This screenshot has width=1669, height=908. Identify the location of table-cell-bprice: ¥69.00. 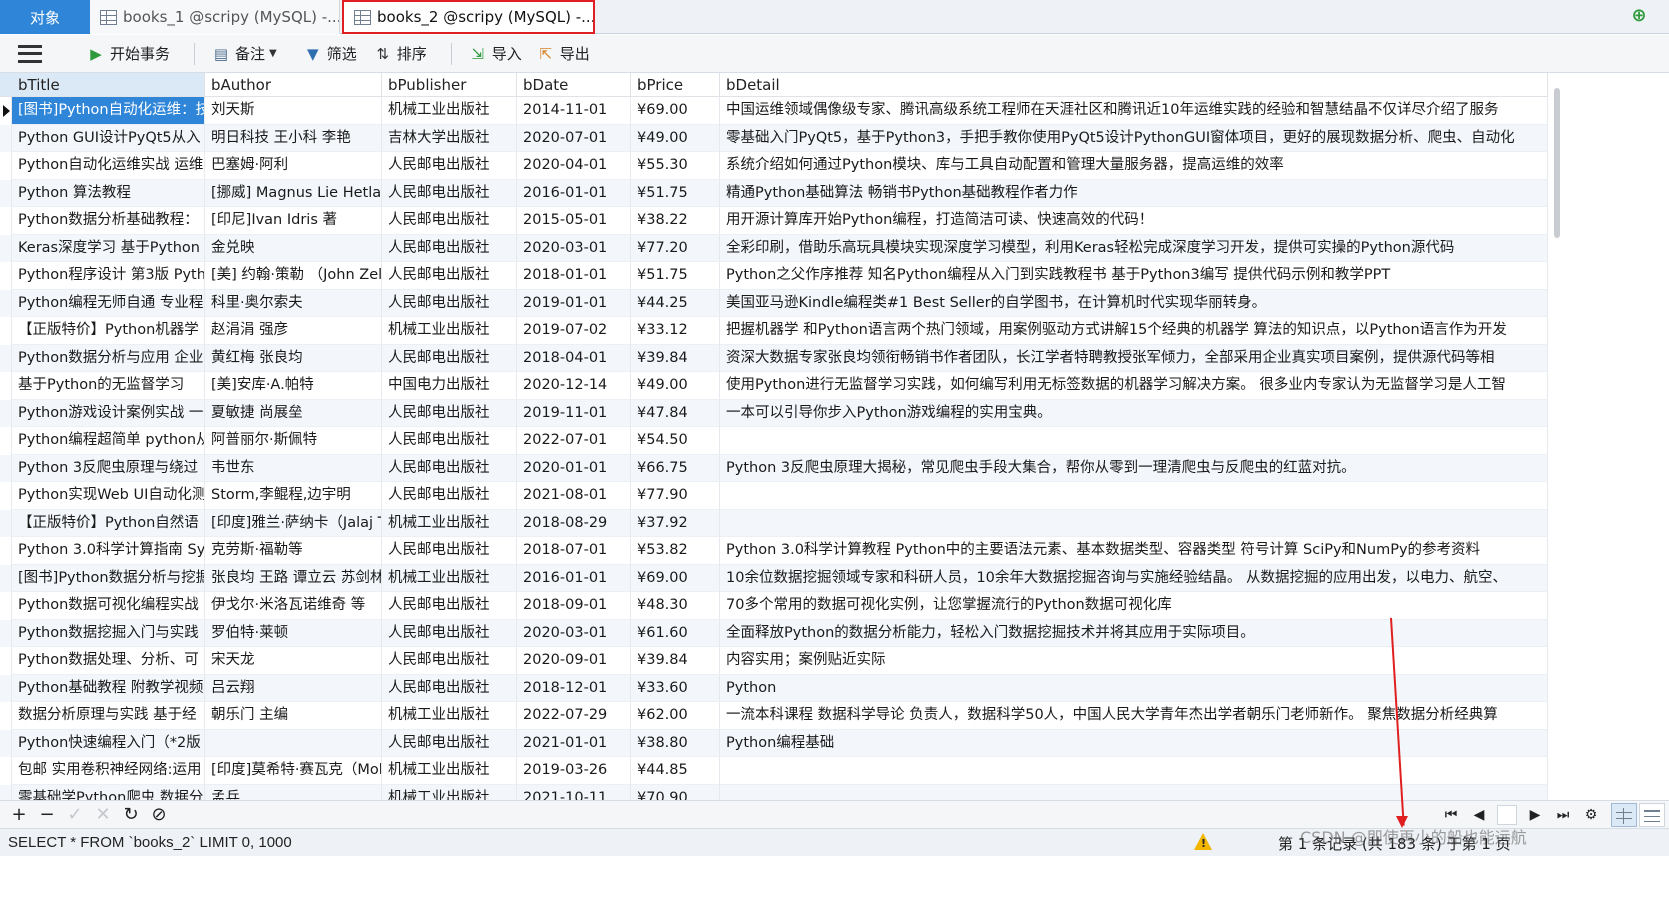
(675, 578).